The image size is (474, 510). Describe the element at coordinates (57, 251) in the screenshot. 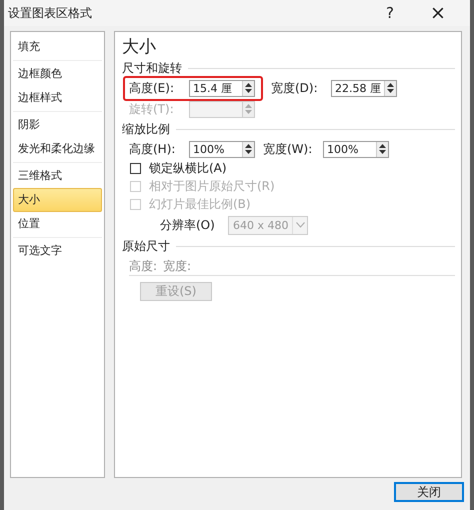

I see `sidebar-item: 可选文字` at that location.